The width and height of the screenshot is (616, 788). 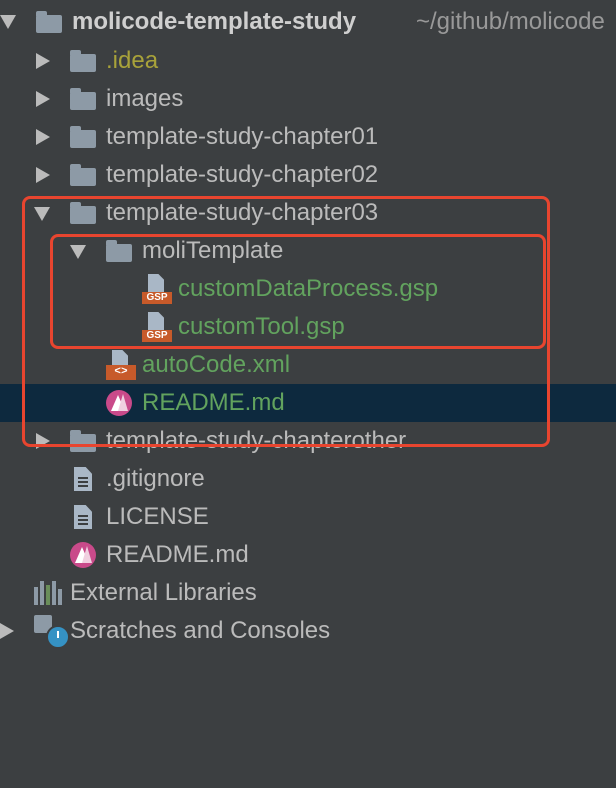 What do you see at coordinates (216, 364) in the screenshot?
I see `file-label-autocode: autoCode.xml` at bounding box center [216, 364].